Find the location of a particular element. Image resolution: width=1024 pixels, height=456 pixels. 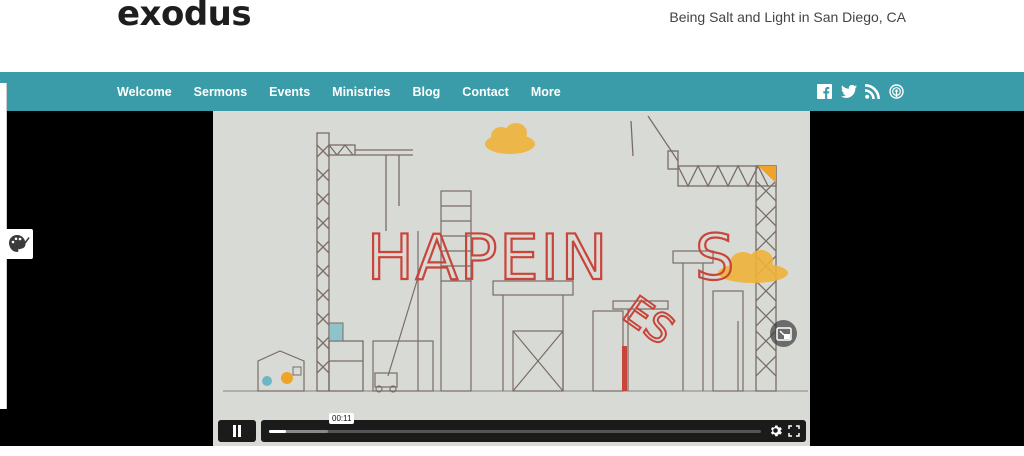

nav-item-events: Events is located at coordinates (289, 92).